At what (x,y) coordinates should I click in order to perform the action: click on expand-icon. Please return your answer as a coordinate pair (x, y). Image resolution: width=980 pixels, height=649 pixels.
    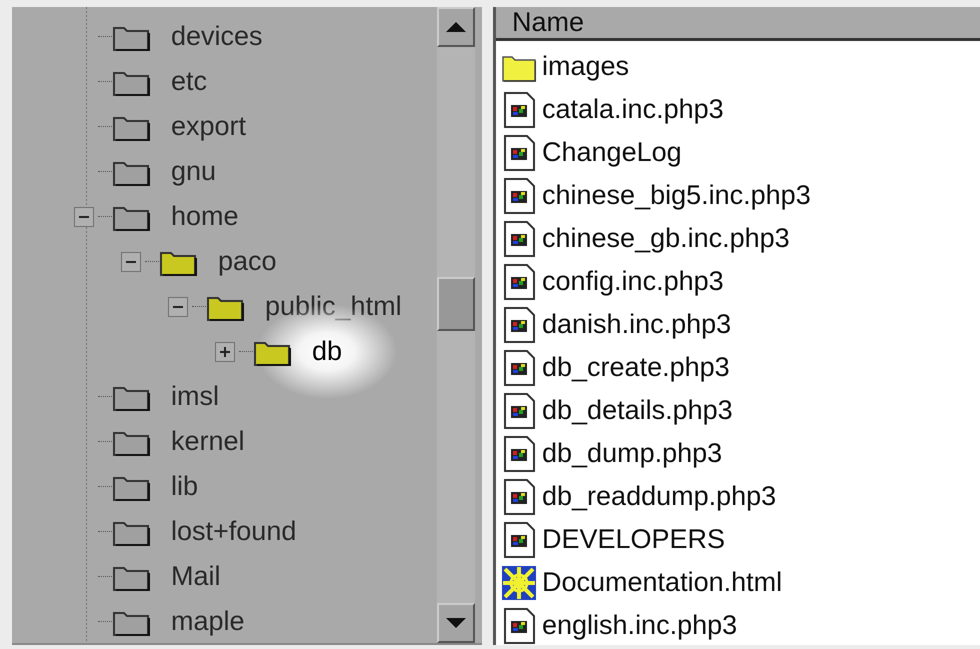
    Looking at the image, I should click on (225, 352).